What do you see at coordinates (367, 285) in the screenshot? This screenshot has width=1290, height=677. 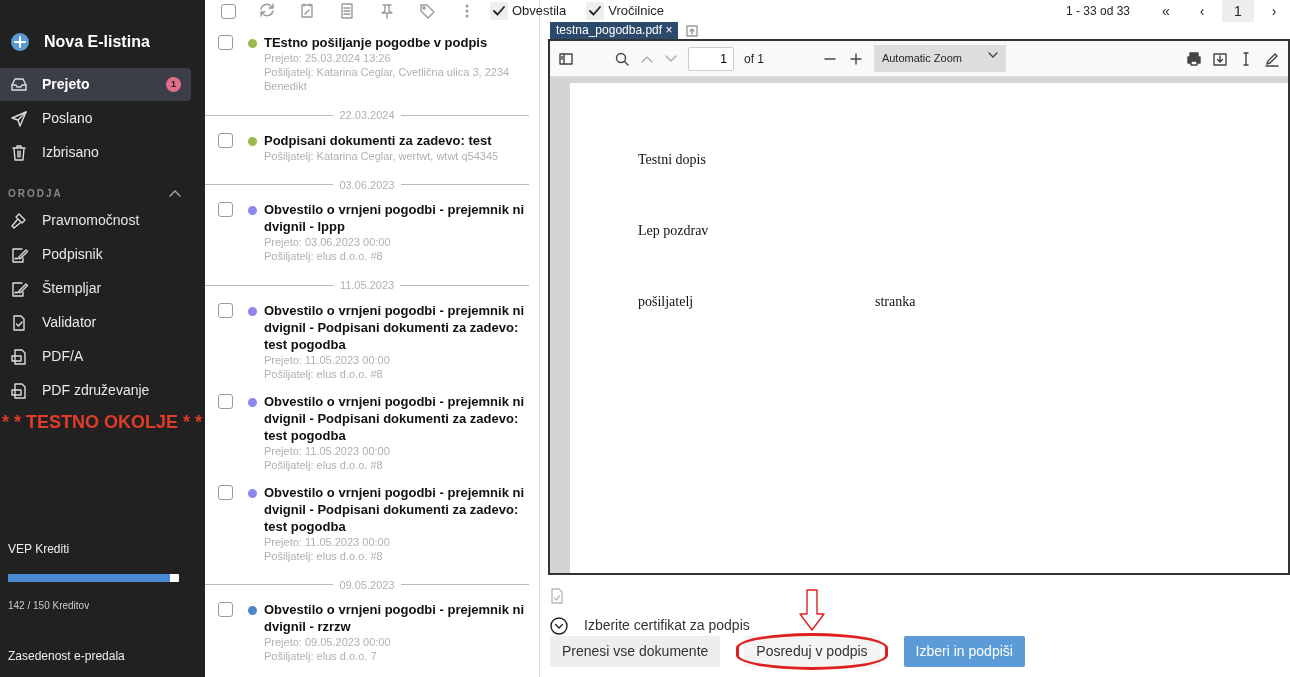 I see `date-separator: 11.05.2023` at bounding box center [367, 285].